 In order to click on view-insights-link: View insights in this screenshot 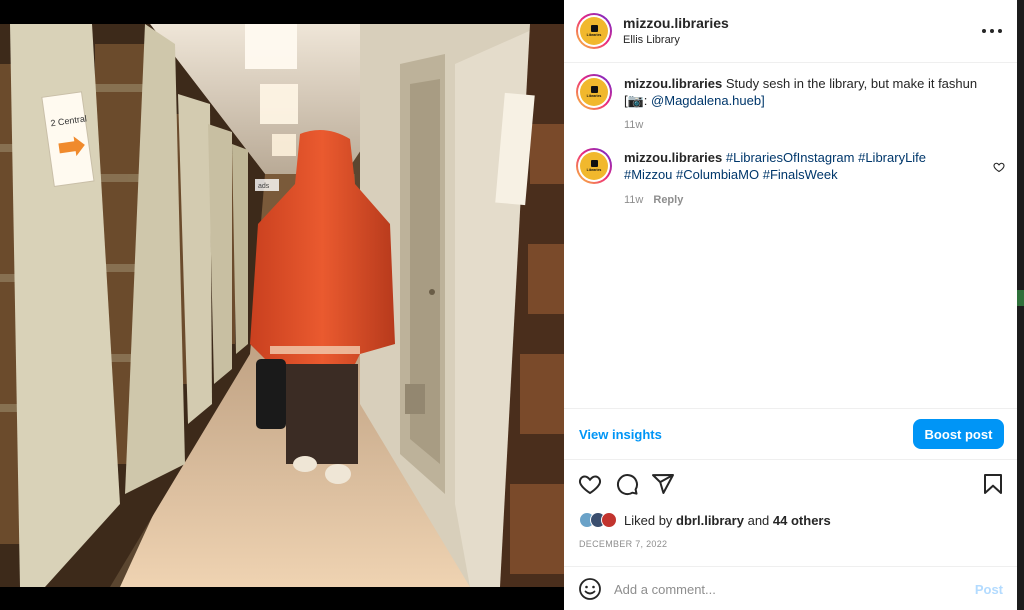, I will do `click(620, 434)`.